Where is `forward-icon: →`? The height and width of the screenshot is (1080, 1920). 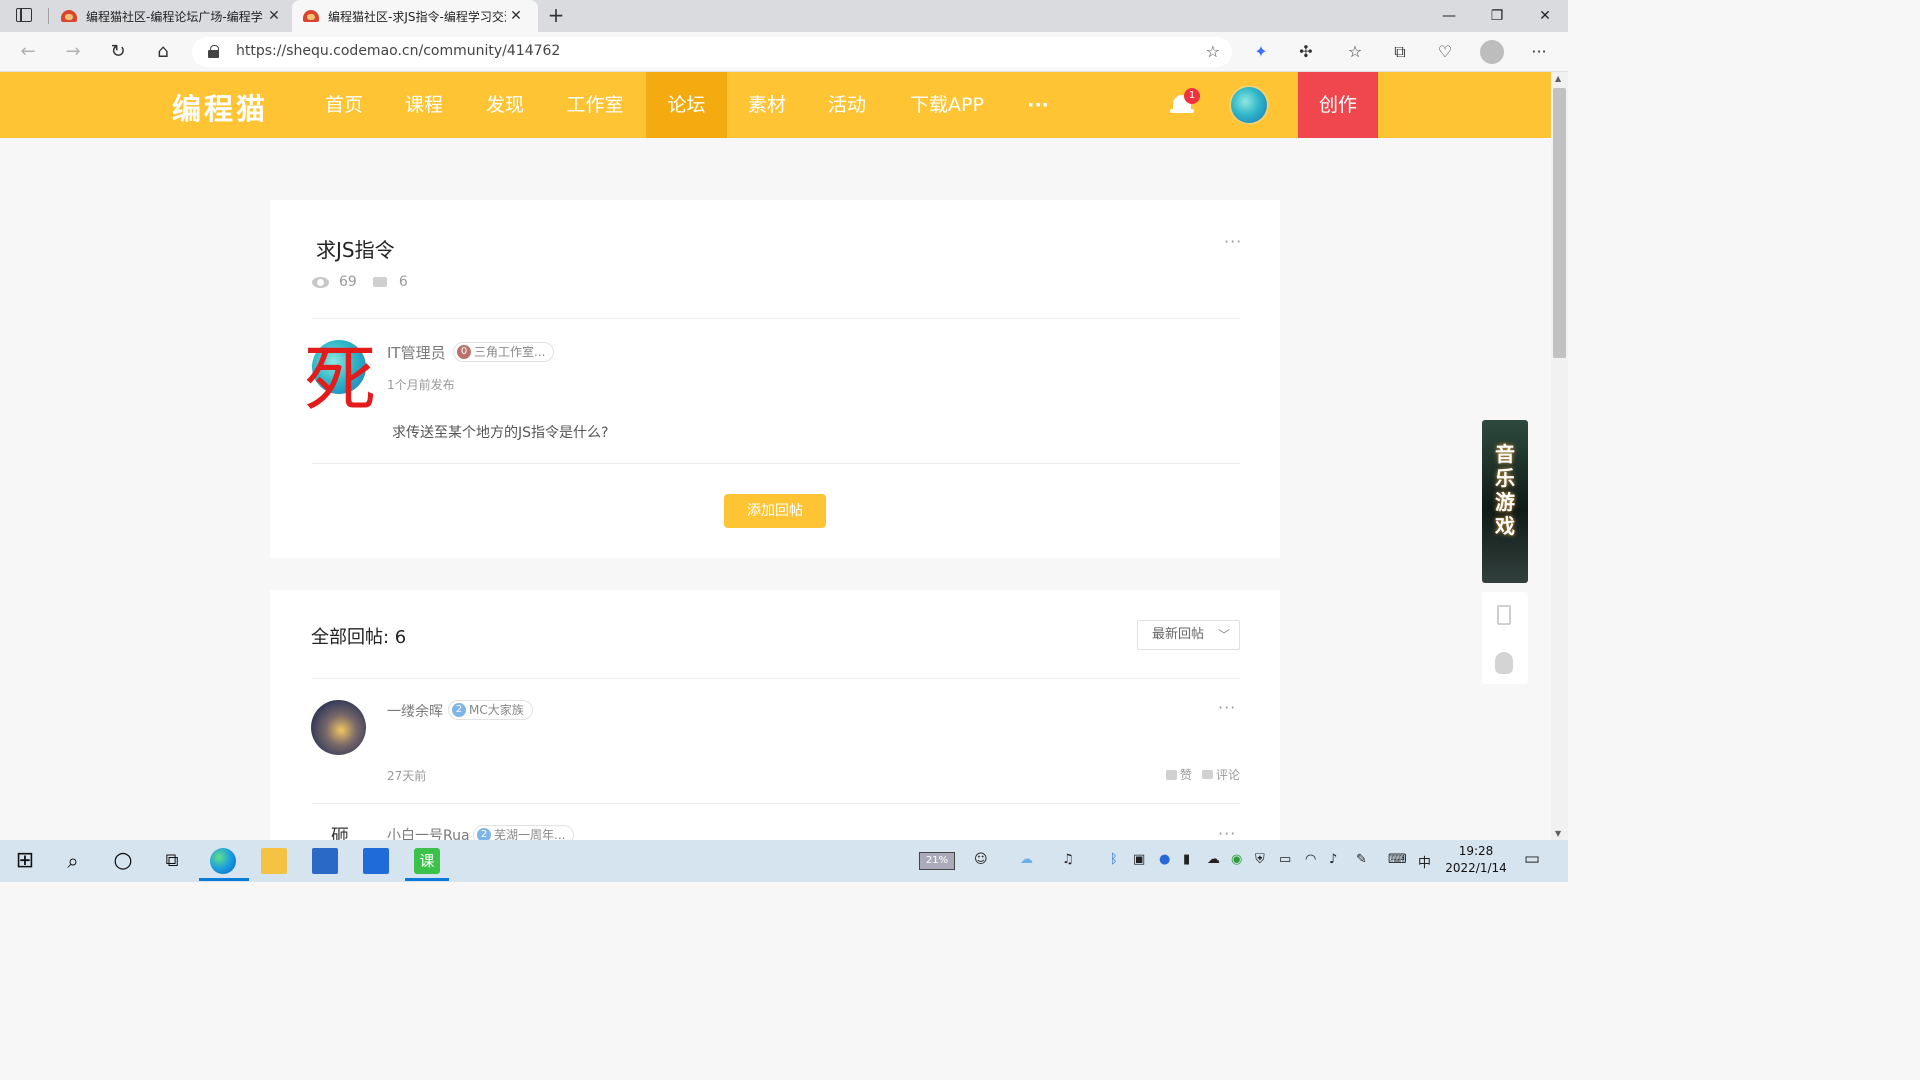
forward-icon: → is located at coordinates (73, 52).